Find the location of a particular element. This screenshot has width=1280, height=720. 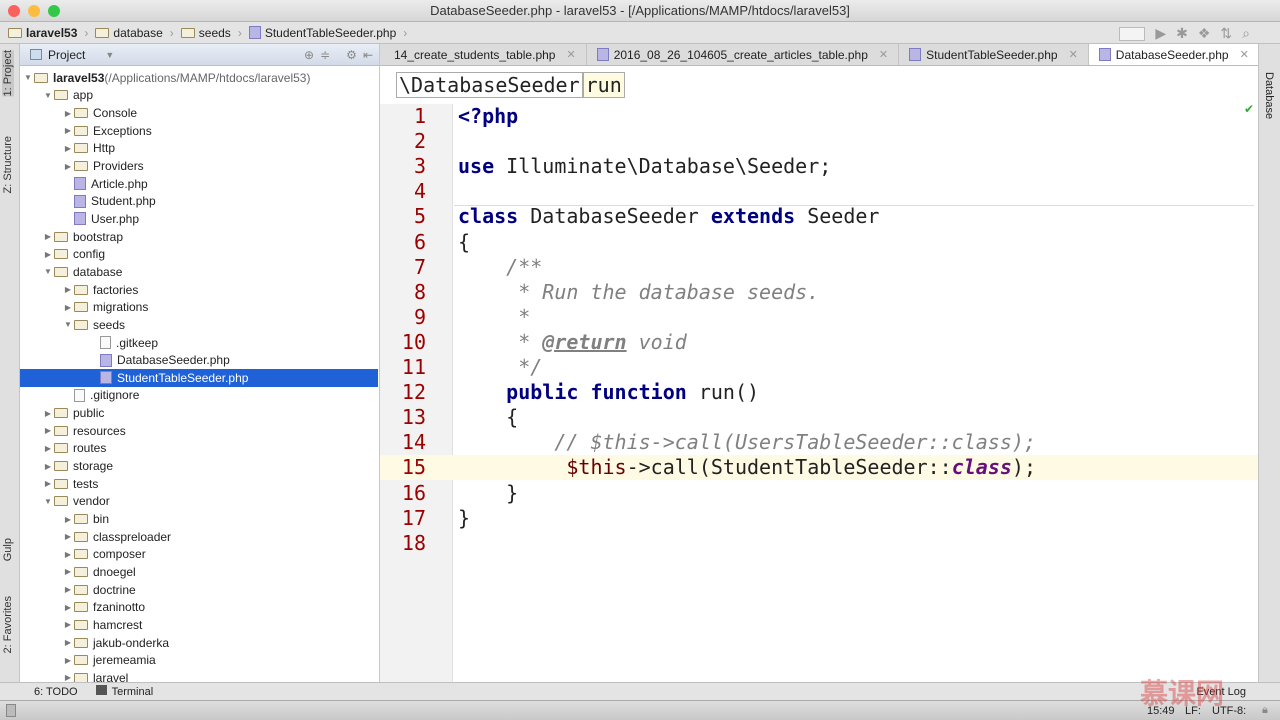

code-line: 9 * is located at coordinates (819, 317).